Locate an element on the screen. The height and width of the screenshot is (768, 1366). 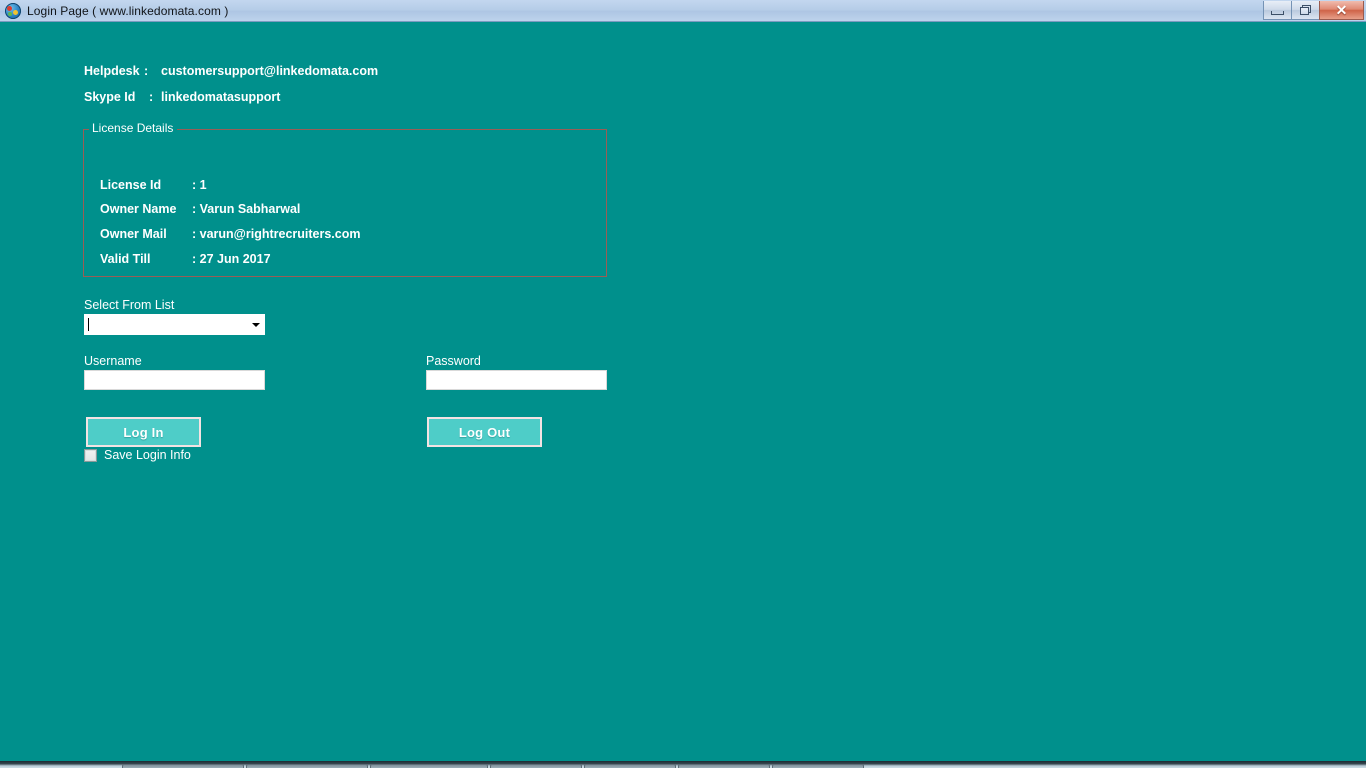
save-login-info-row: Save Login Info is located at coordinates (137, 455).